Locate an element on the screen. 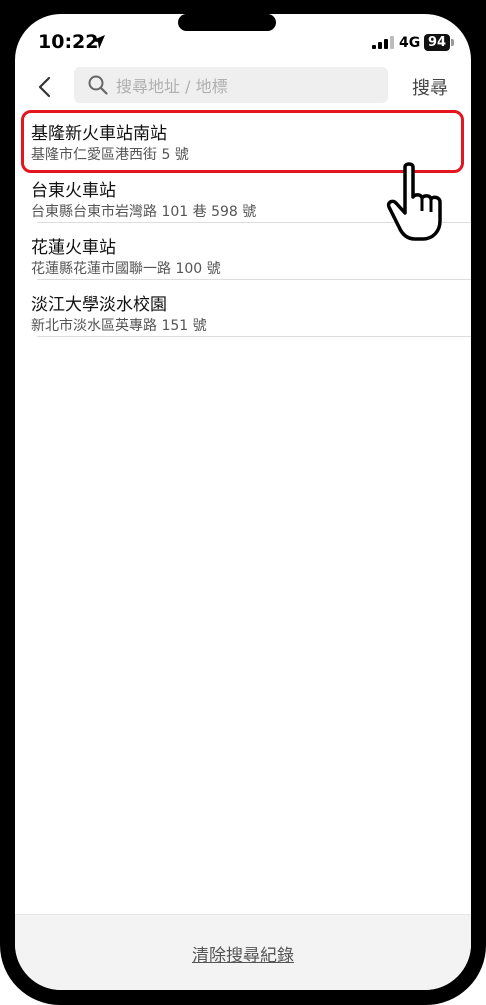 This screenshot has height=1005, width=486. divider is located at coordinates (254, 336).